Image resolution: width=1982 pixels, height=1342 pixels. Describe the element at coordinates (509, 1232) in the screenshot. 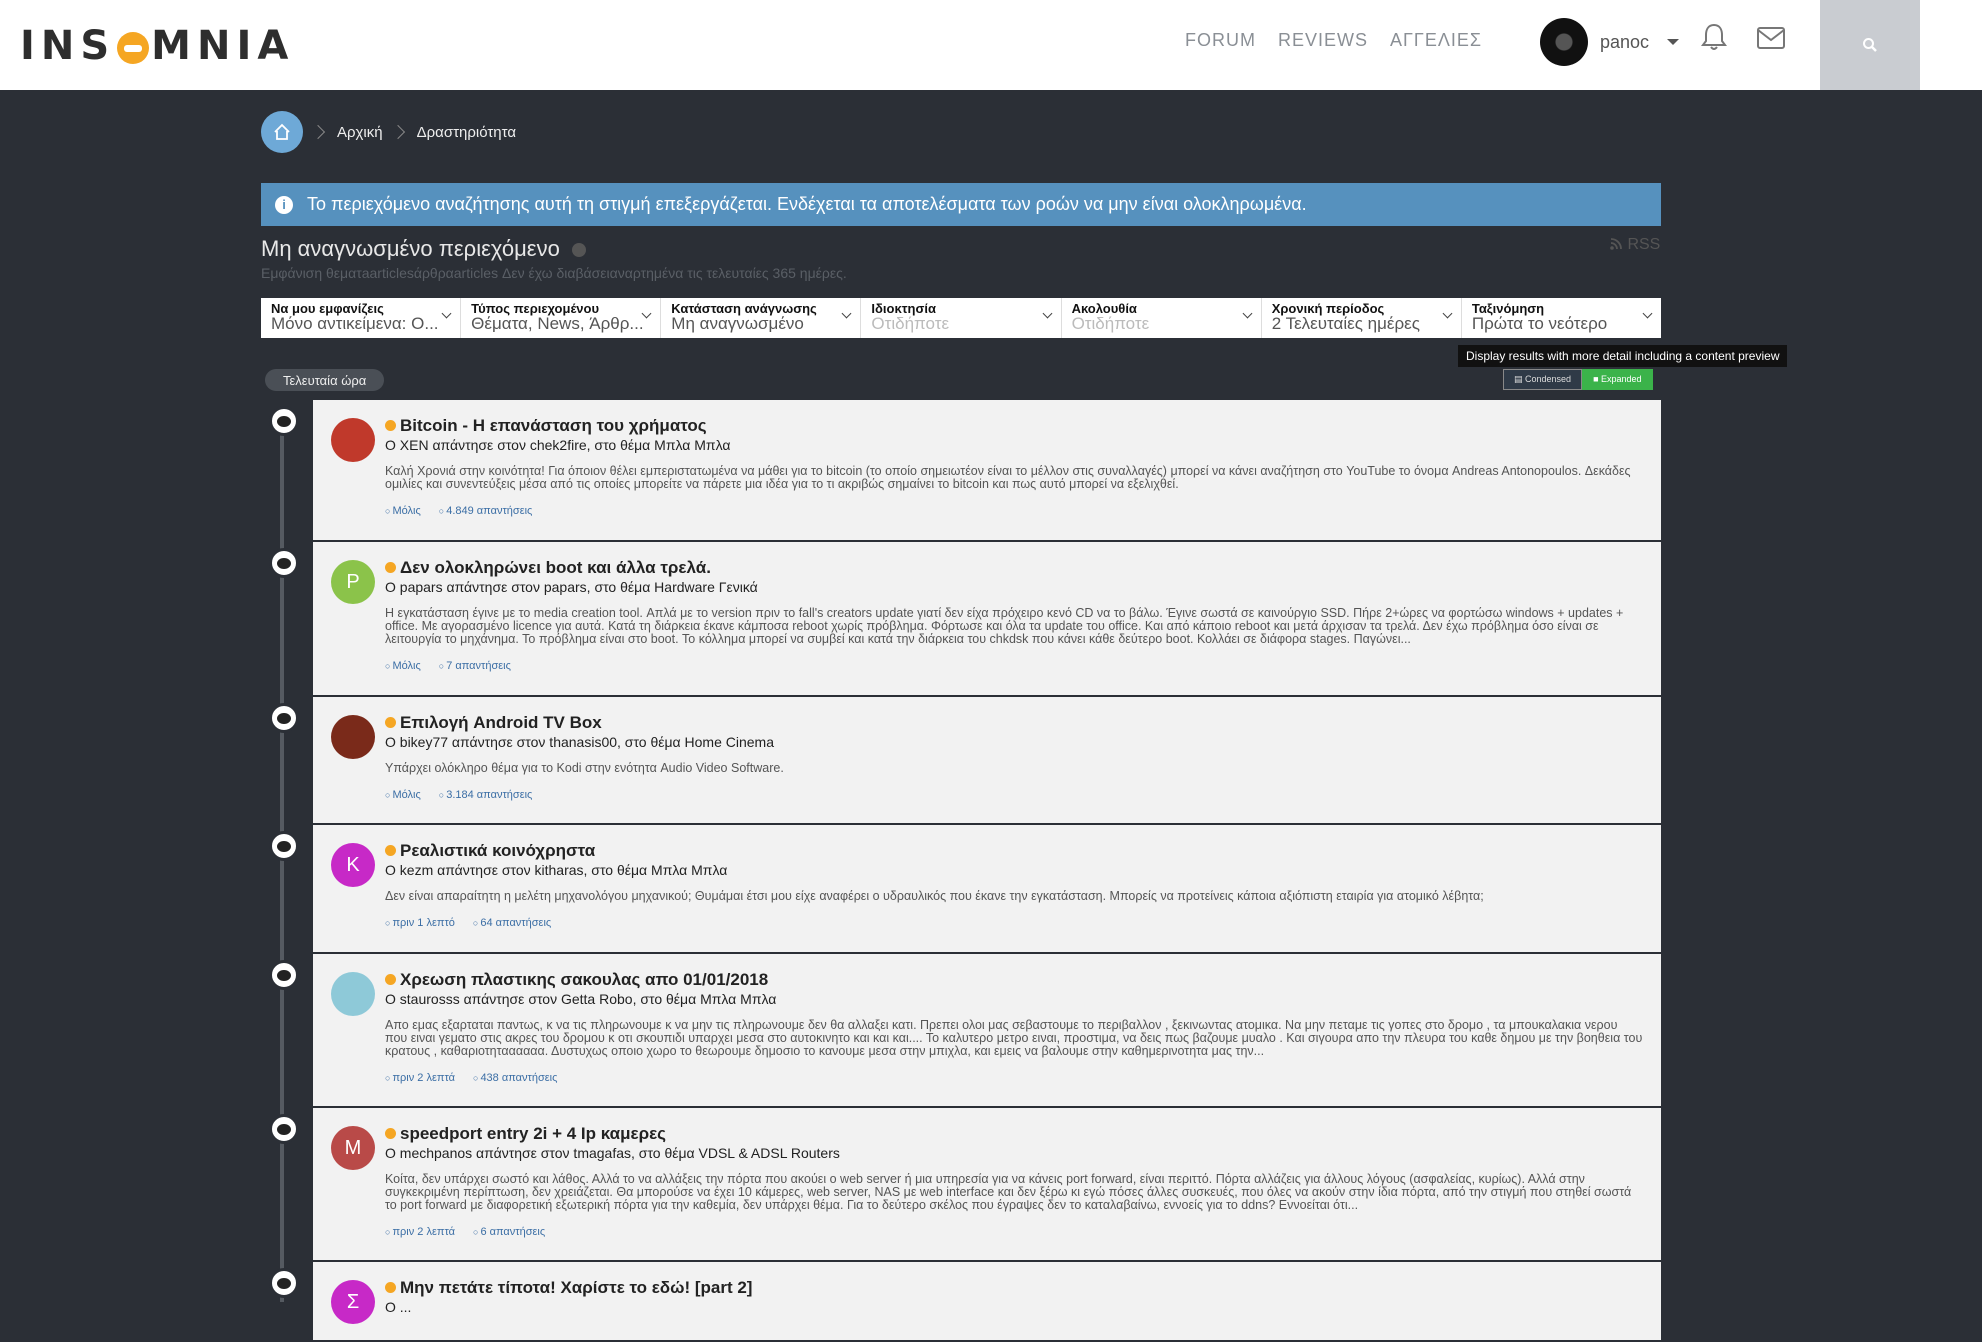

I see `item-replies: 6 απαντήσεις` at that location.